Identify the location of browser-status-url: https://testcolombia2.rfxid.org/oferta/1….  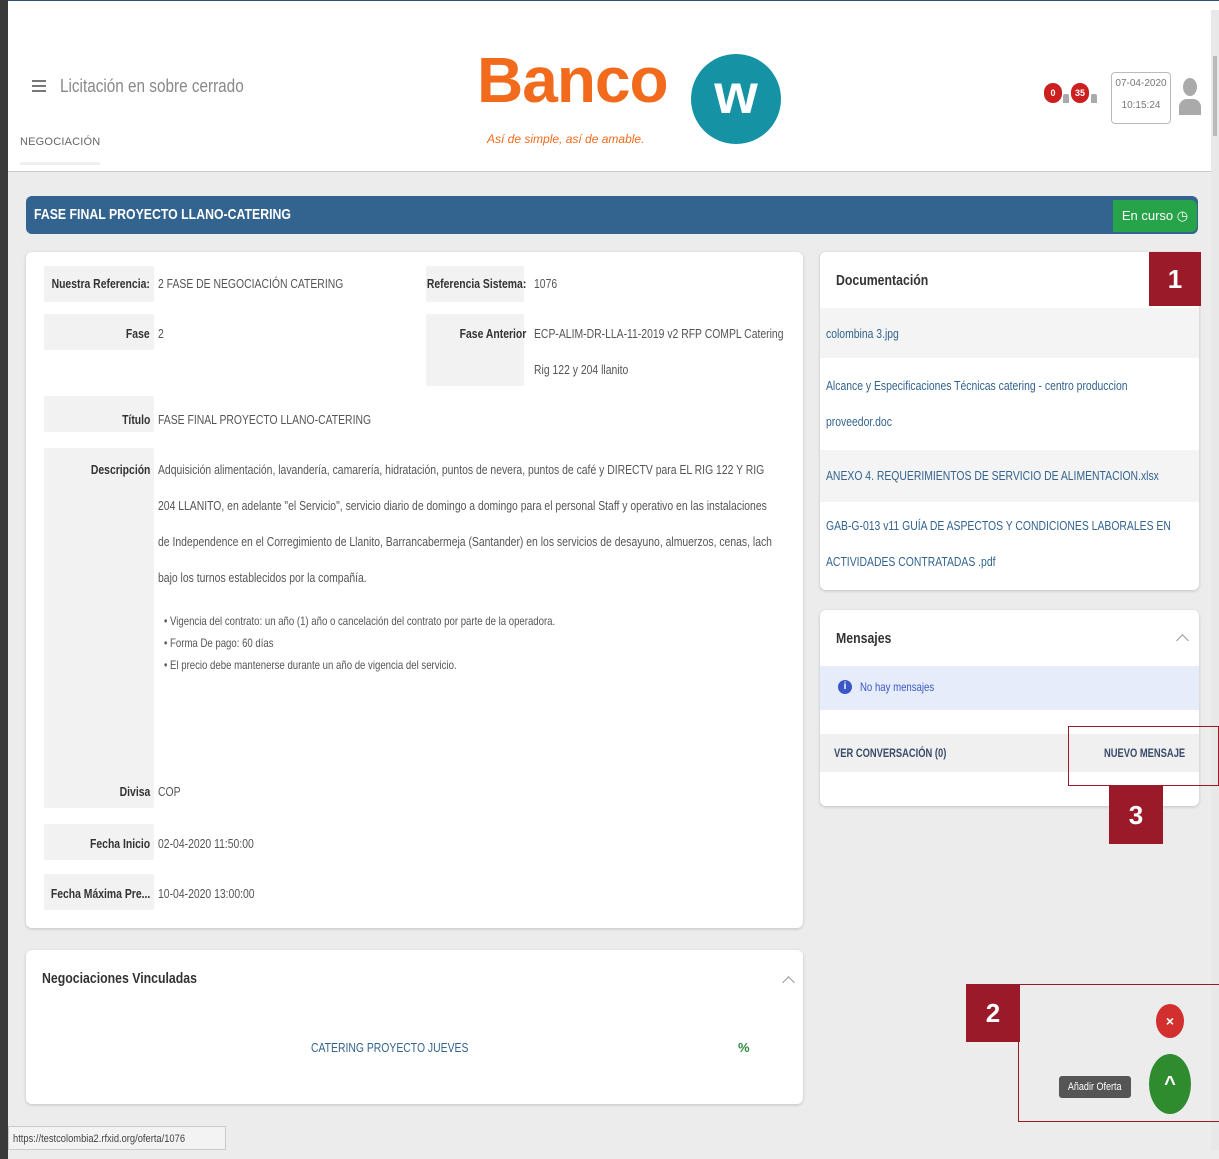
(117, 1138).